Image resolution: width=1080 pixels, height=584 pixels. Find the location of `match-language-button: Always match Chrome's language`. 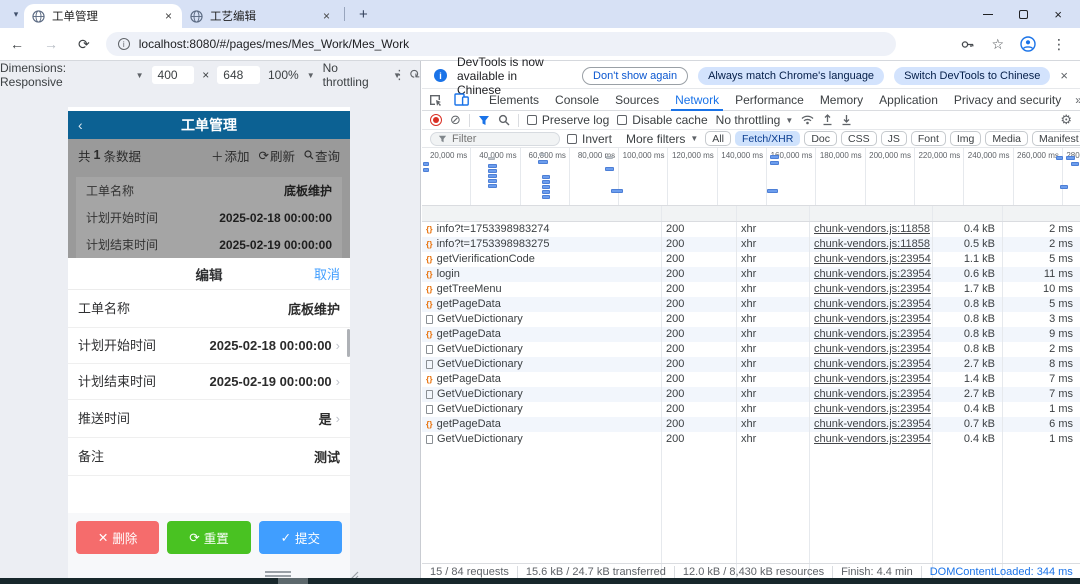

match-language-button: Always match Chrome's language is located at coordinates (791, 75).